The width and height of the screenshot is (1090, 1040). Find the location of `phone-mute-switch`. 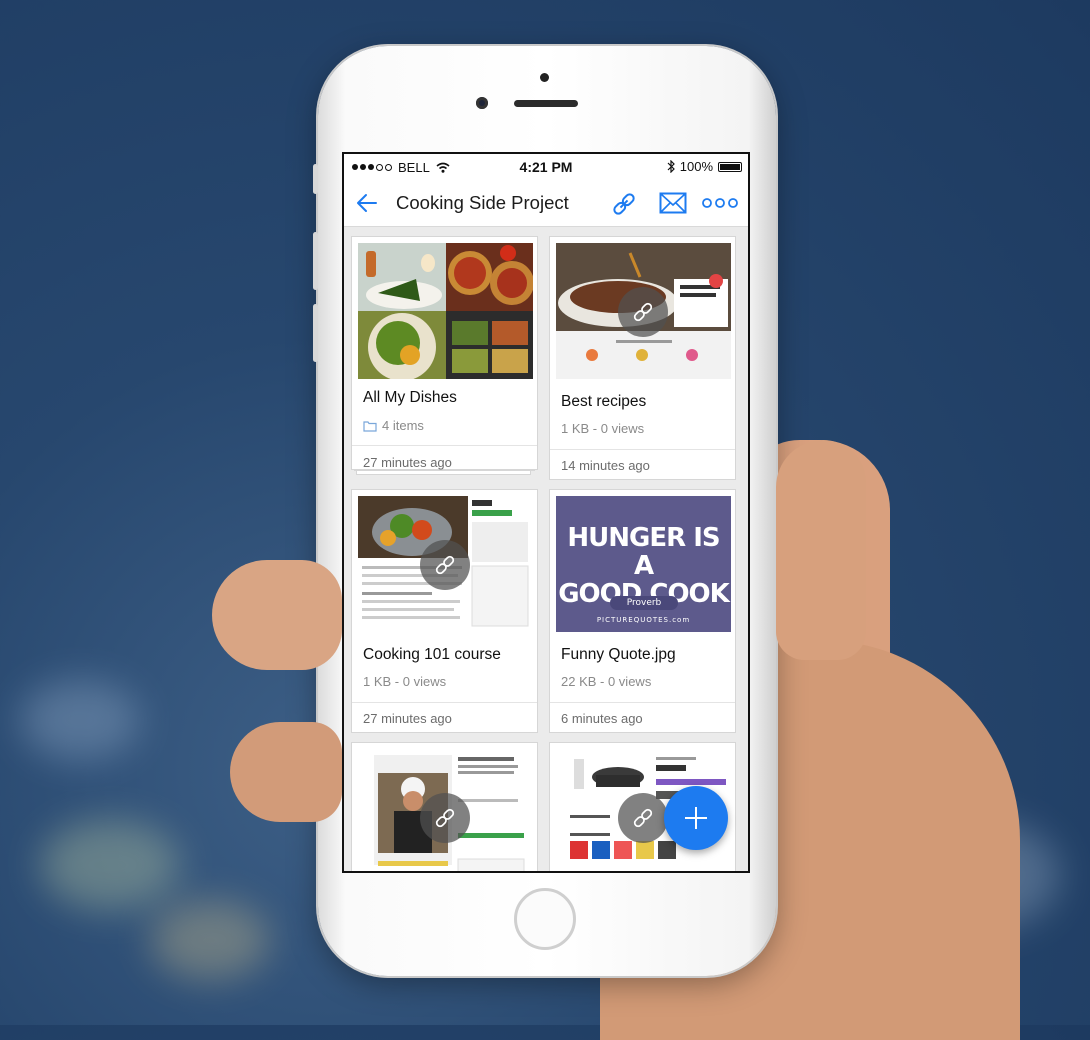

phone-mute-switch is located at coordinates (315, 179).